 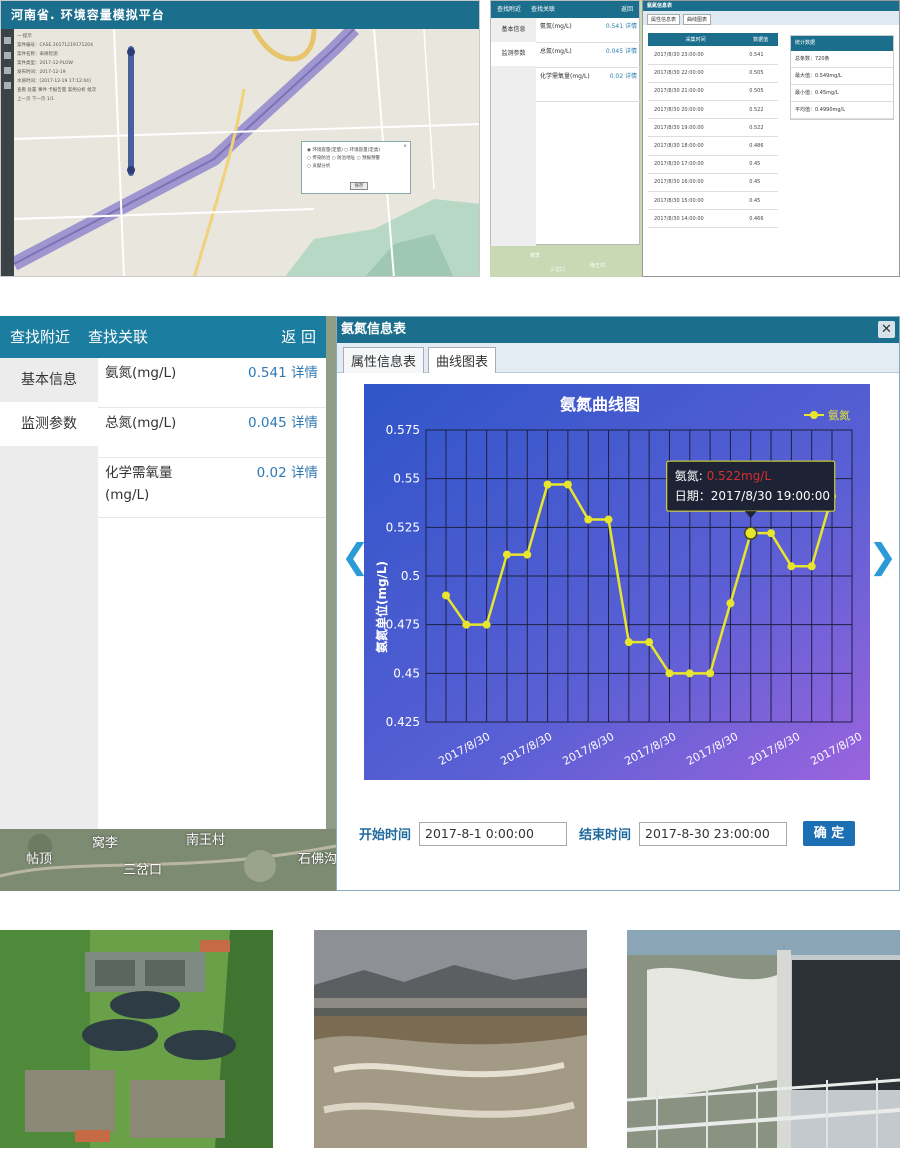 I want to click on y-tick-label: 0.475, so click(x=403, y=625).